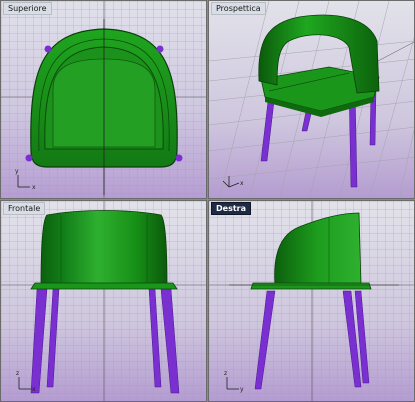 The width and height of the screenshot is (415, 402). I want to click on viewport-title-perspective: Prospettica, so click(238, 8).